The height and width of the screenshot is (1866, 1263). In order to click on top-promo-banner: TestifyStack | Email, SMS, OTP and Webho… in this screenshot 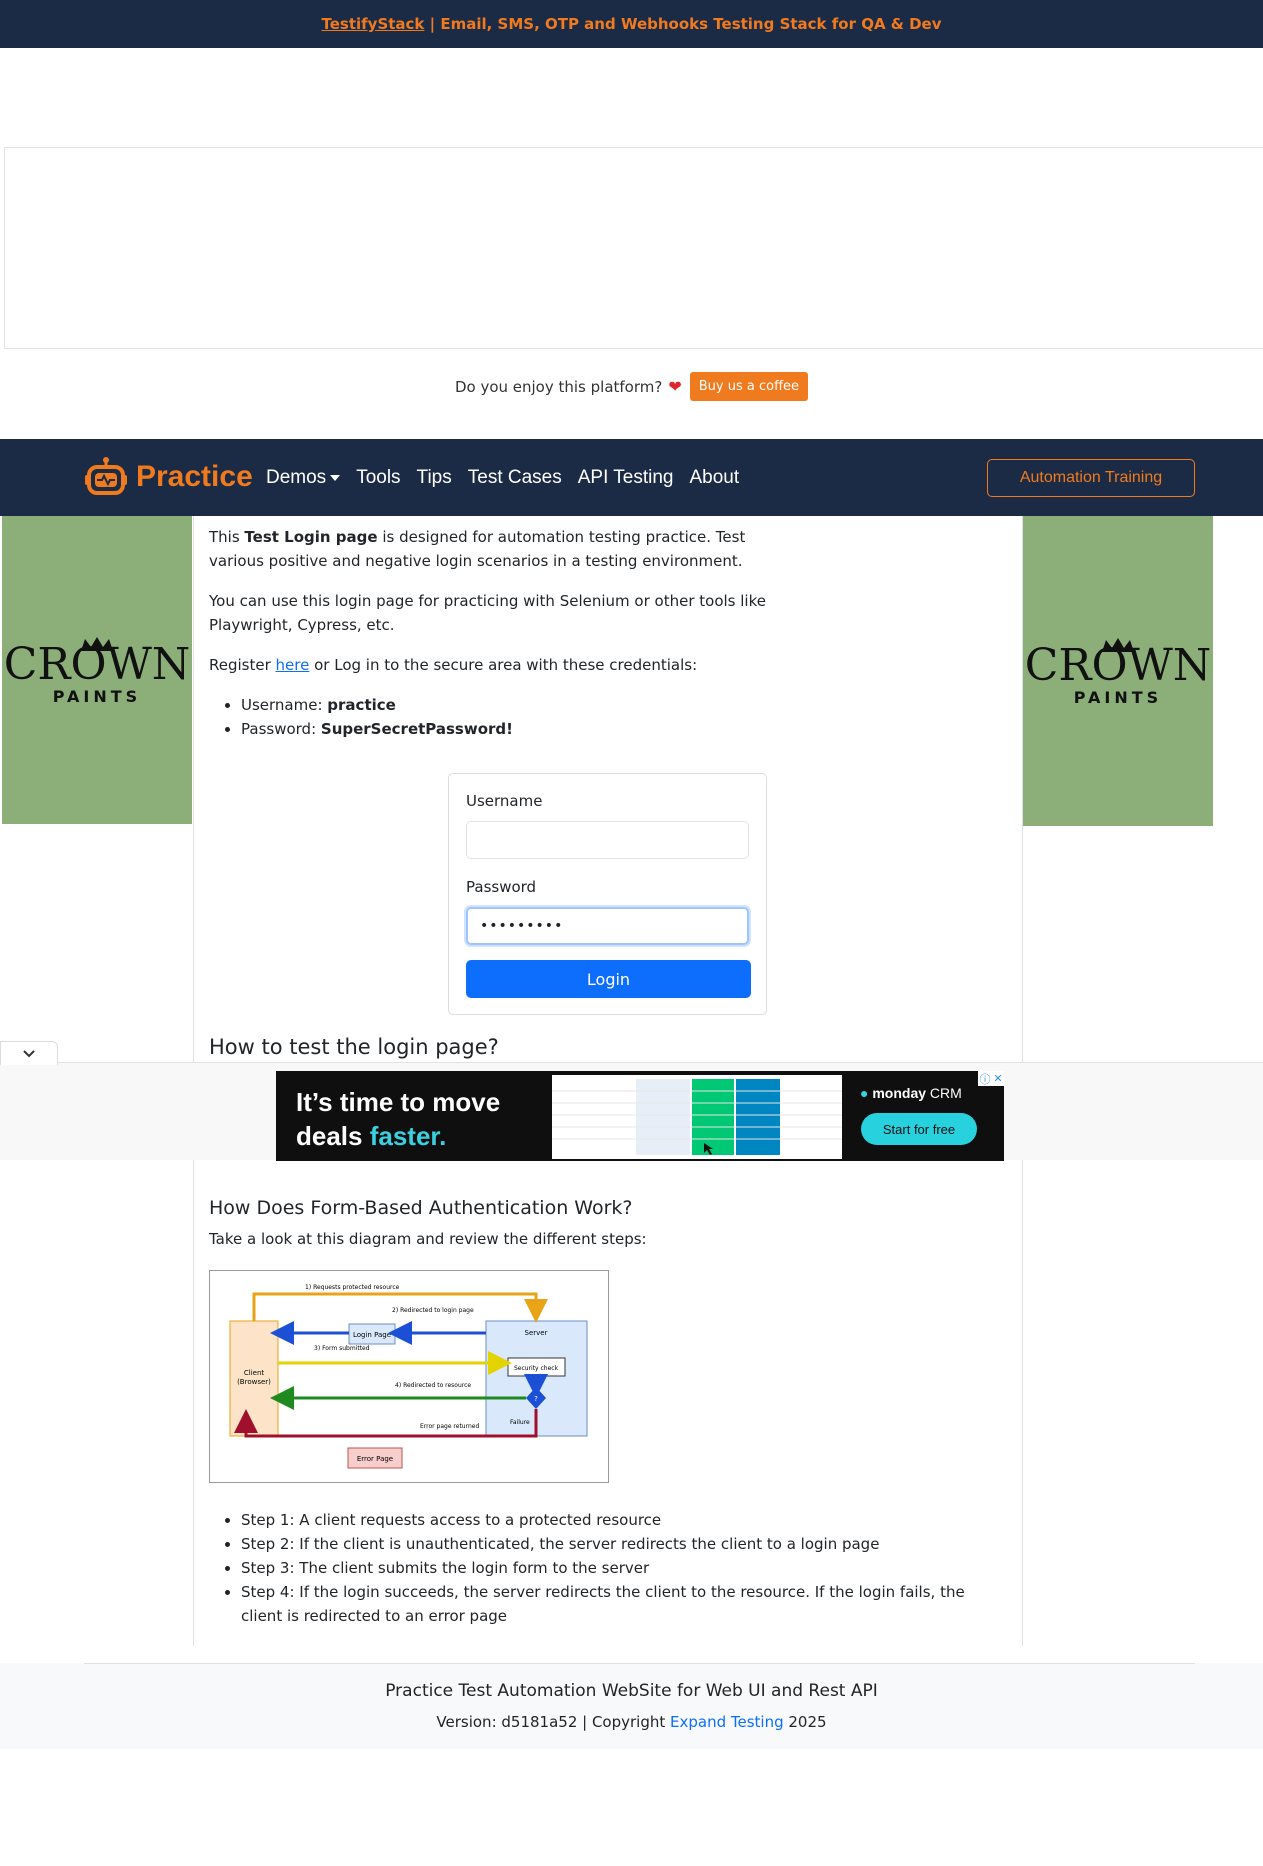, I will do `click(631, 24)`.